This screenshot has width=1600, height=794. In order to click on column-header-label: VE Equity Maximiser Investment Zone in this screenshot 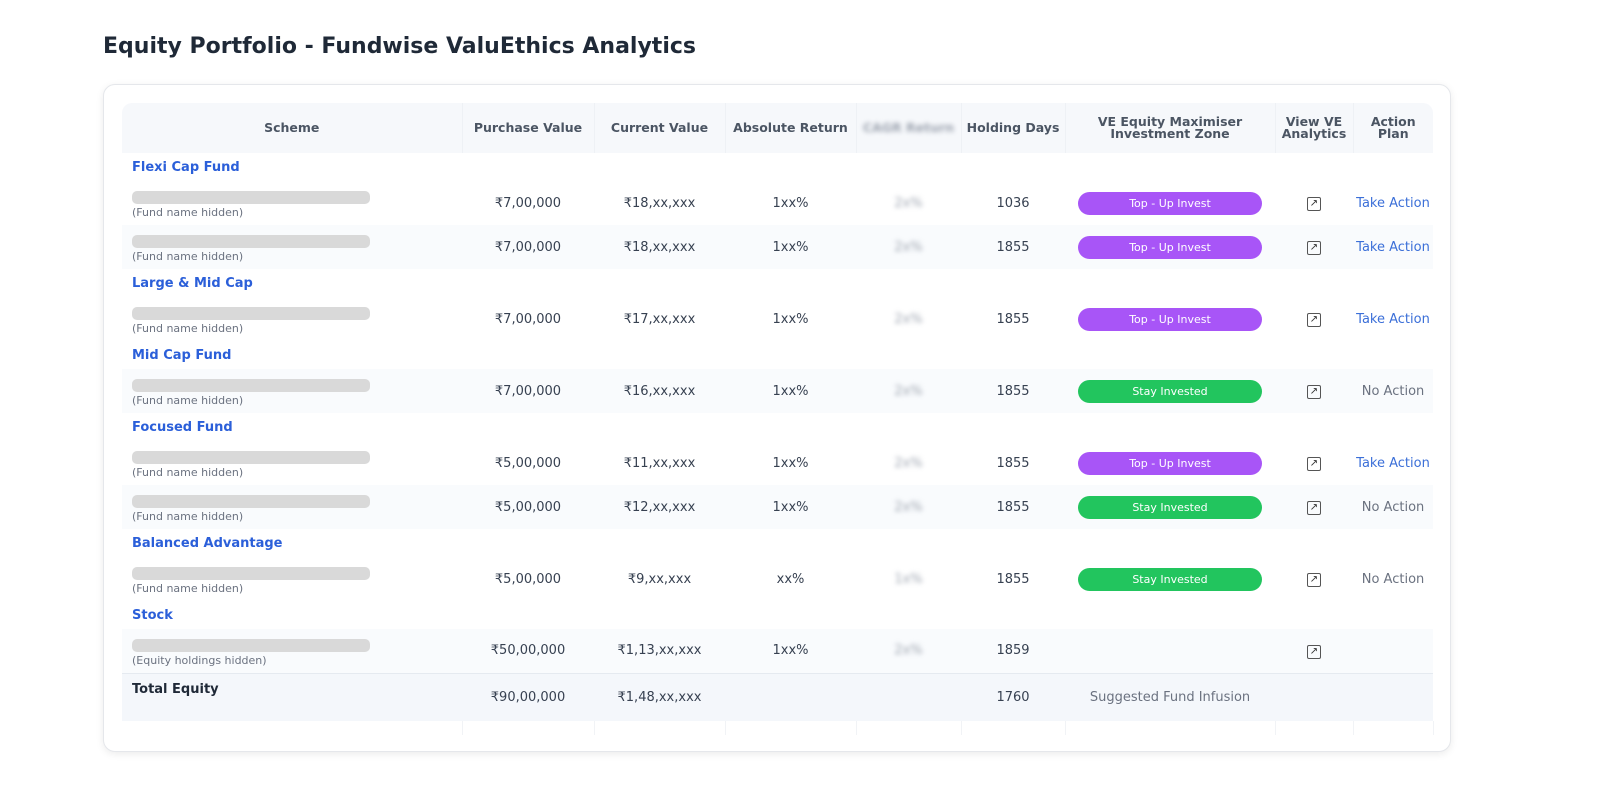, I will do `click(1170, 127)`.